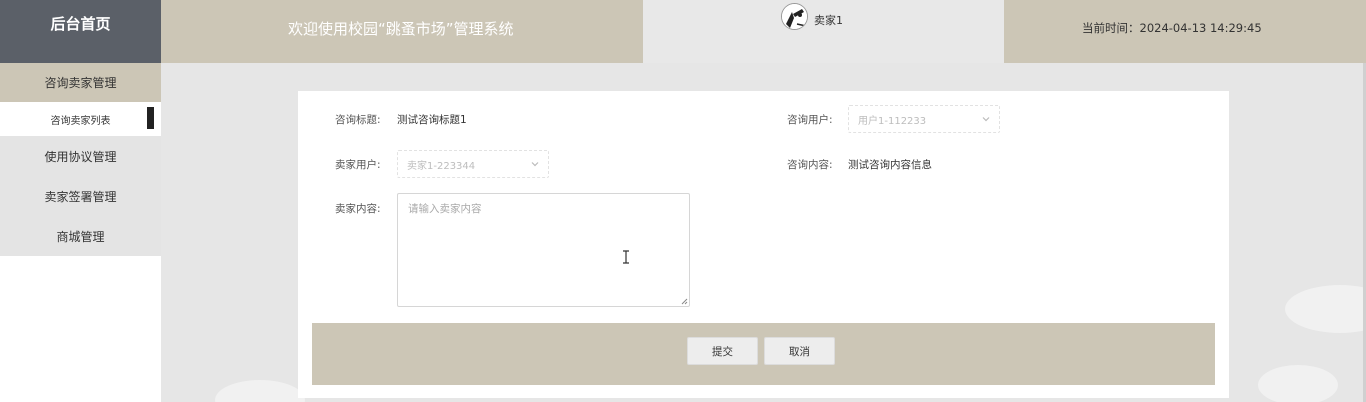  I want to click on content-value: 测试咨询内容信息, so click(890, 165).